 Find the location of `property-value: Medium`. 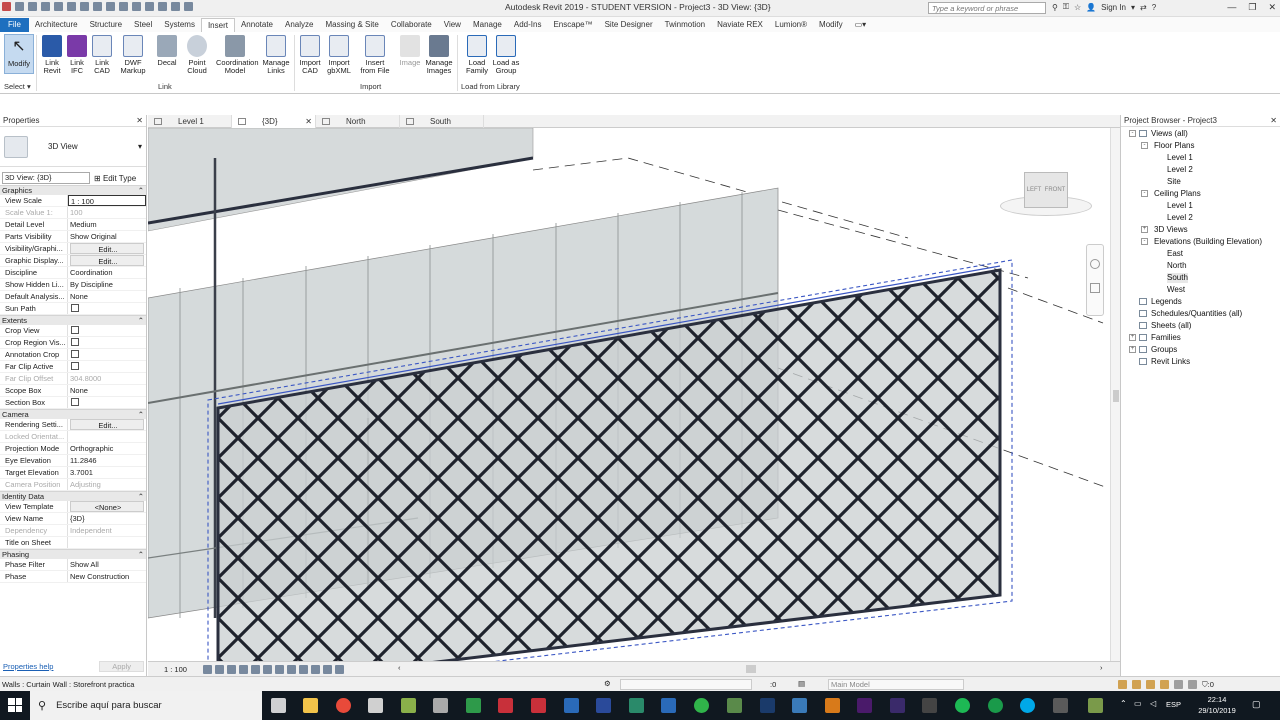

property-value: Medium is located at coordinates (107, 224).